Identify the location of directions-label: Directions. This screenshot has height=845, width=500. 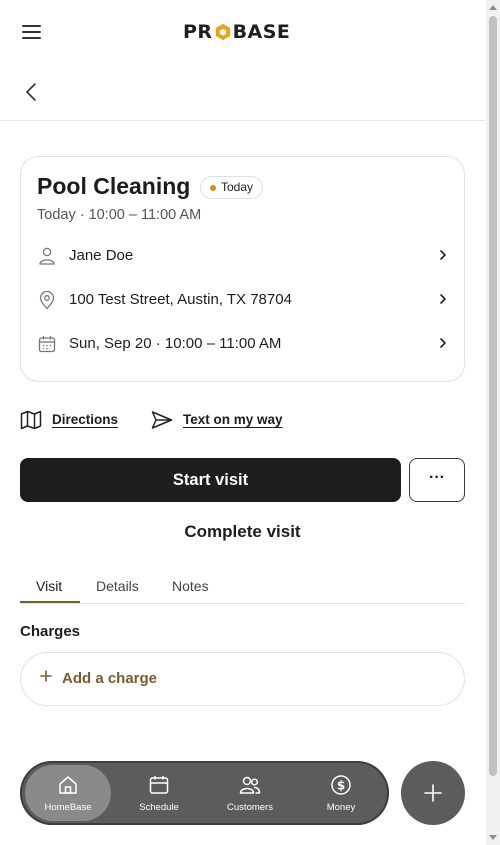
(85, 419).